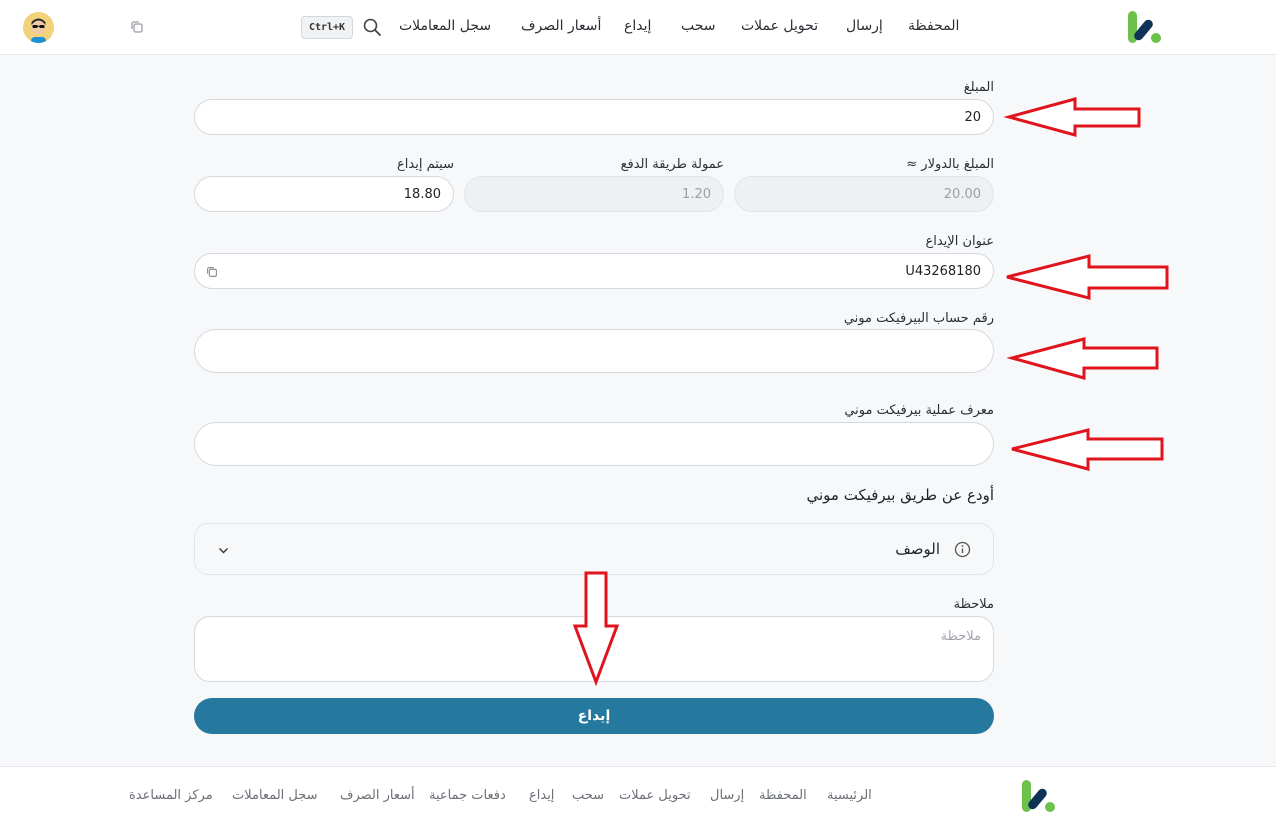 The width and height of the screenshot is (1276, 821). Describe the element at coordinates (917, 549) in the screenshot. I see `accordion-title: الوصف` at that location.